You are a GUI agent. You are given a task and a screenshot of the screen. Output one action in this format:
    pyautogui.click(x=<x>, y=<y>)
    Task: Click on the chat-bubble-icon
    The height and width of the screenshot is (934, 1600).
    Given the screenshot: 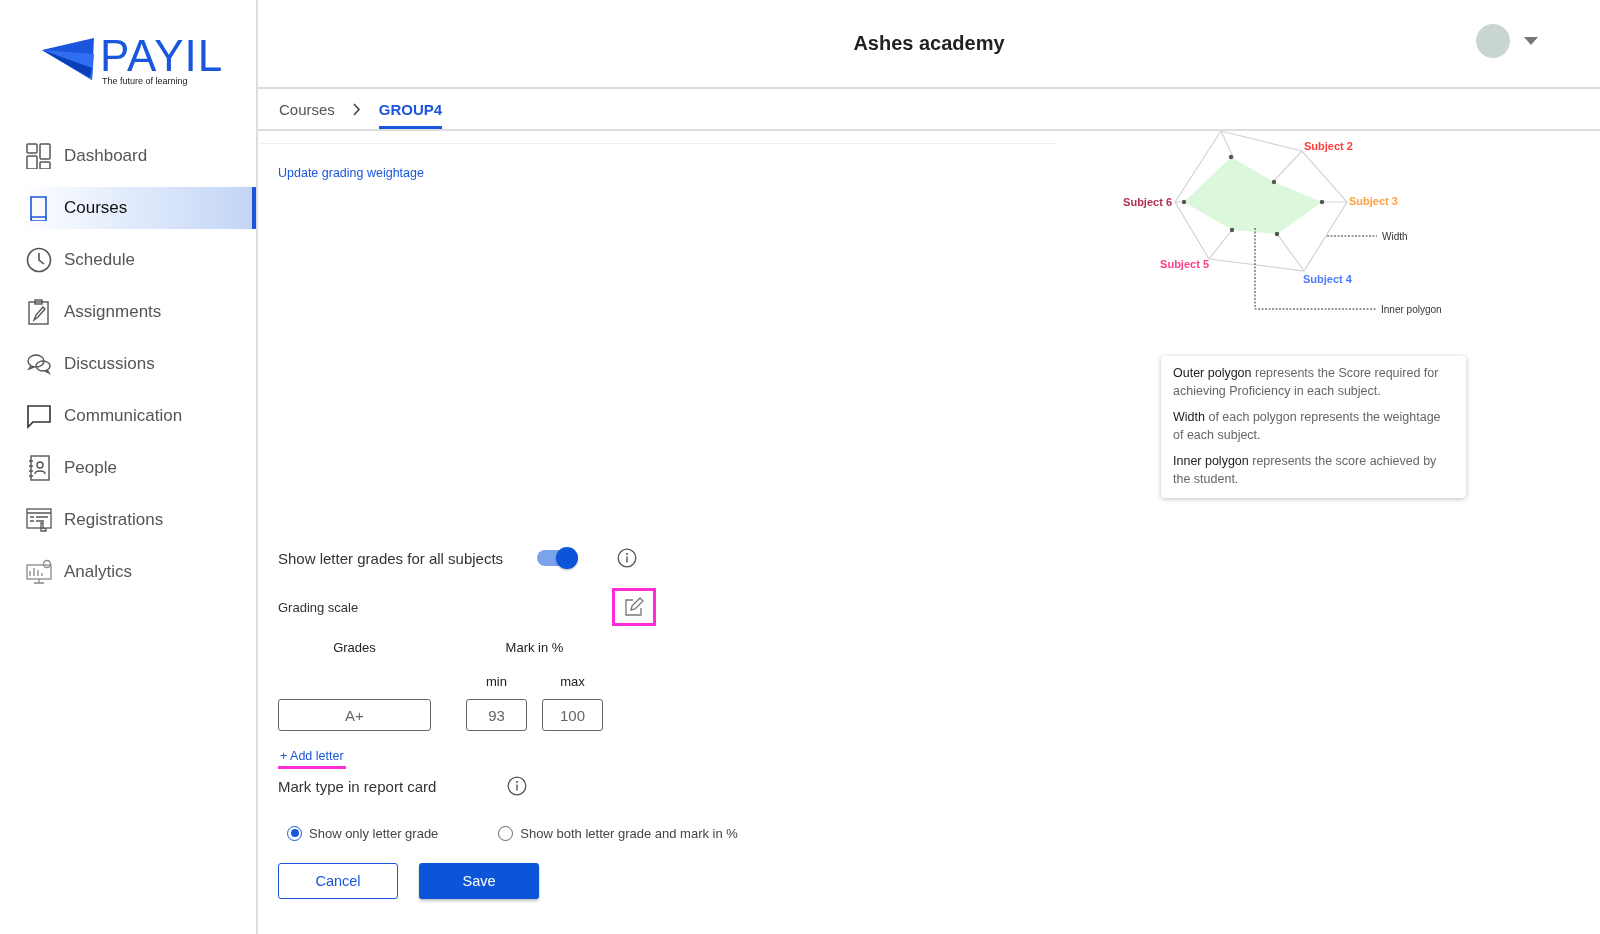 What is the action you would take?
    pyautogui.click(x=39, y=416)
    